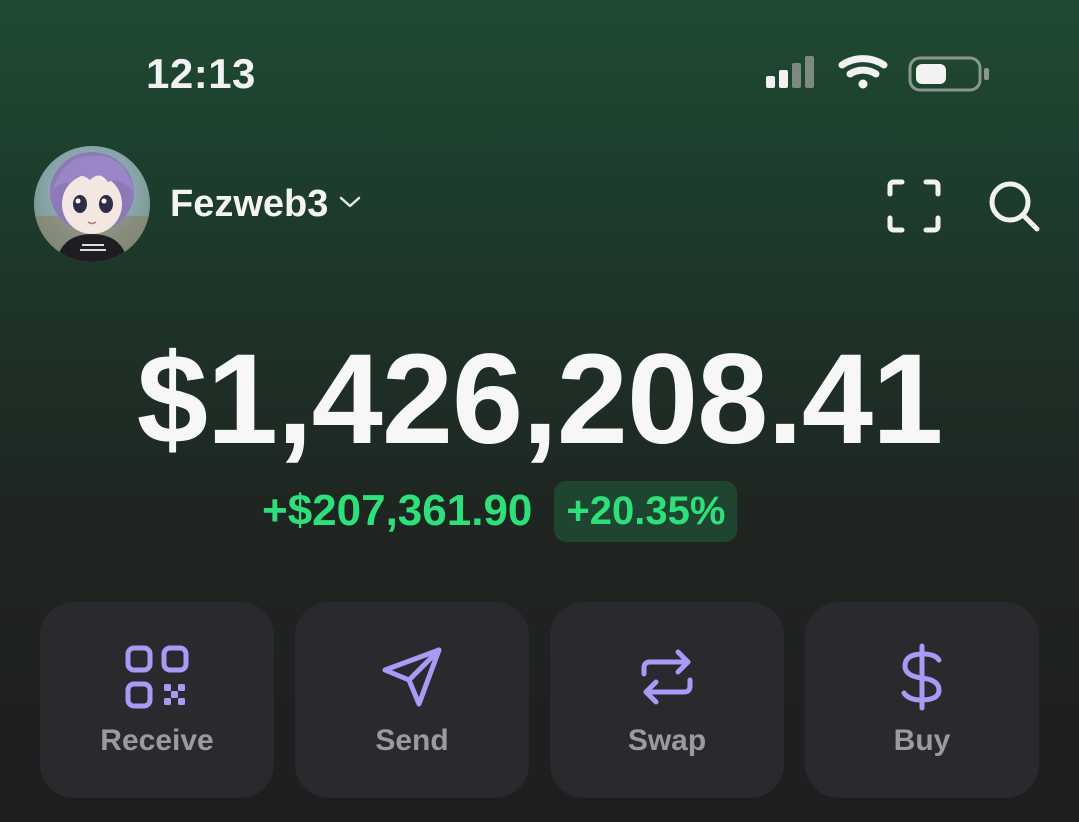 The image size is (1079, 822). Describe the element at coordinates (948, 74) in the screenshot. I see `battery-icon` at that location.